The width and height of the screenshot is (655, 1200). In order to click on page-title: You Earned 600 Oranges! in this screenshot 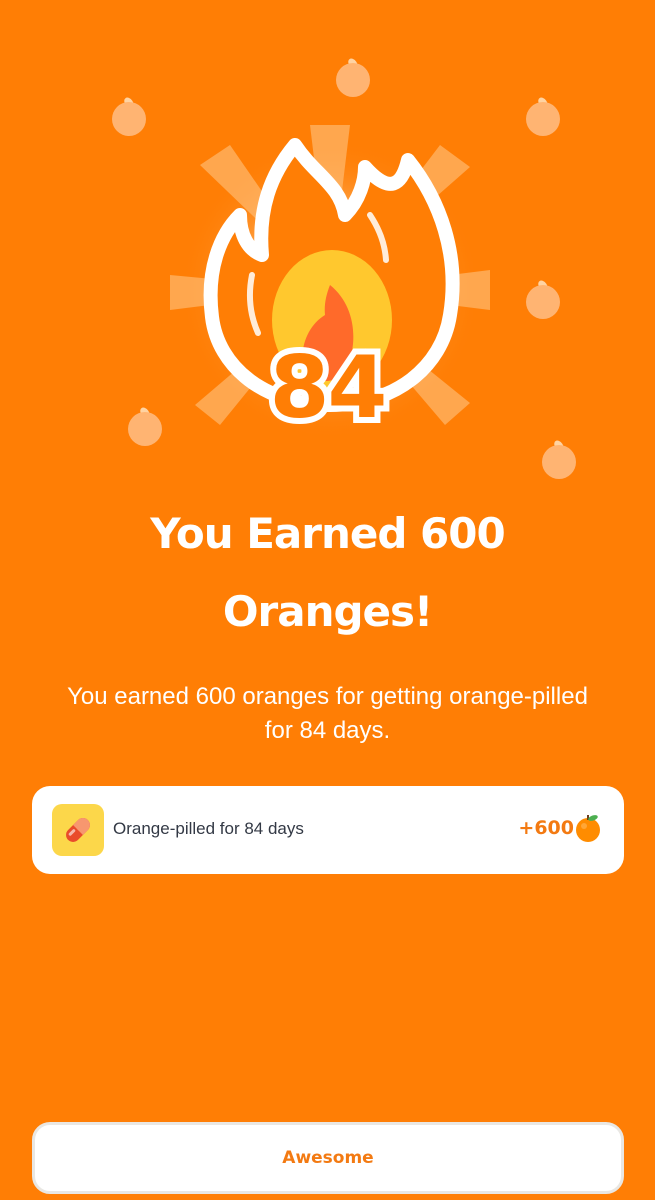, I will do `click(327, 572)`.